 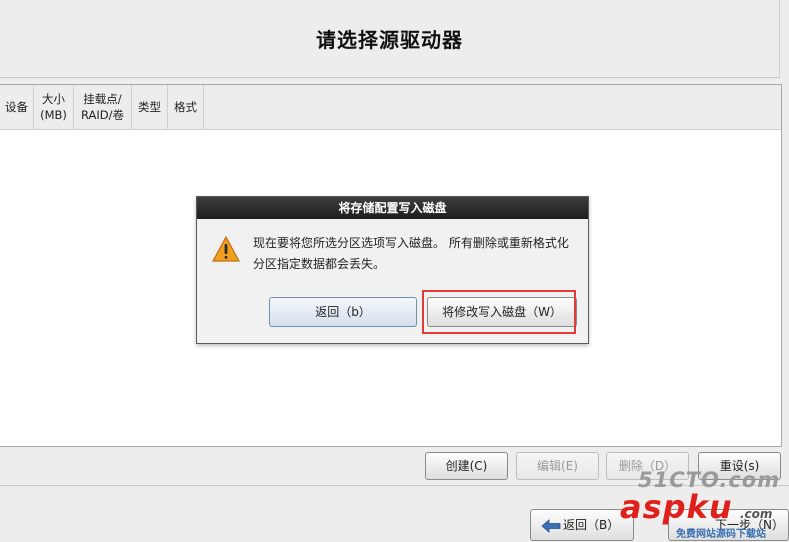 I want to click on header-divider, so click(x=390, y=77).